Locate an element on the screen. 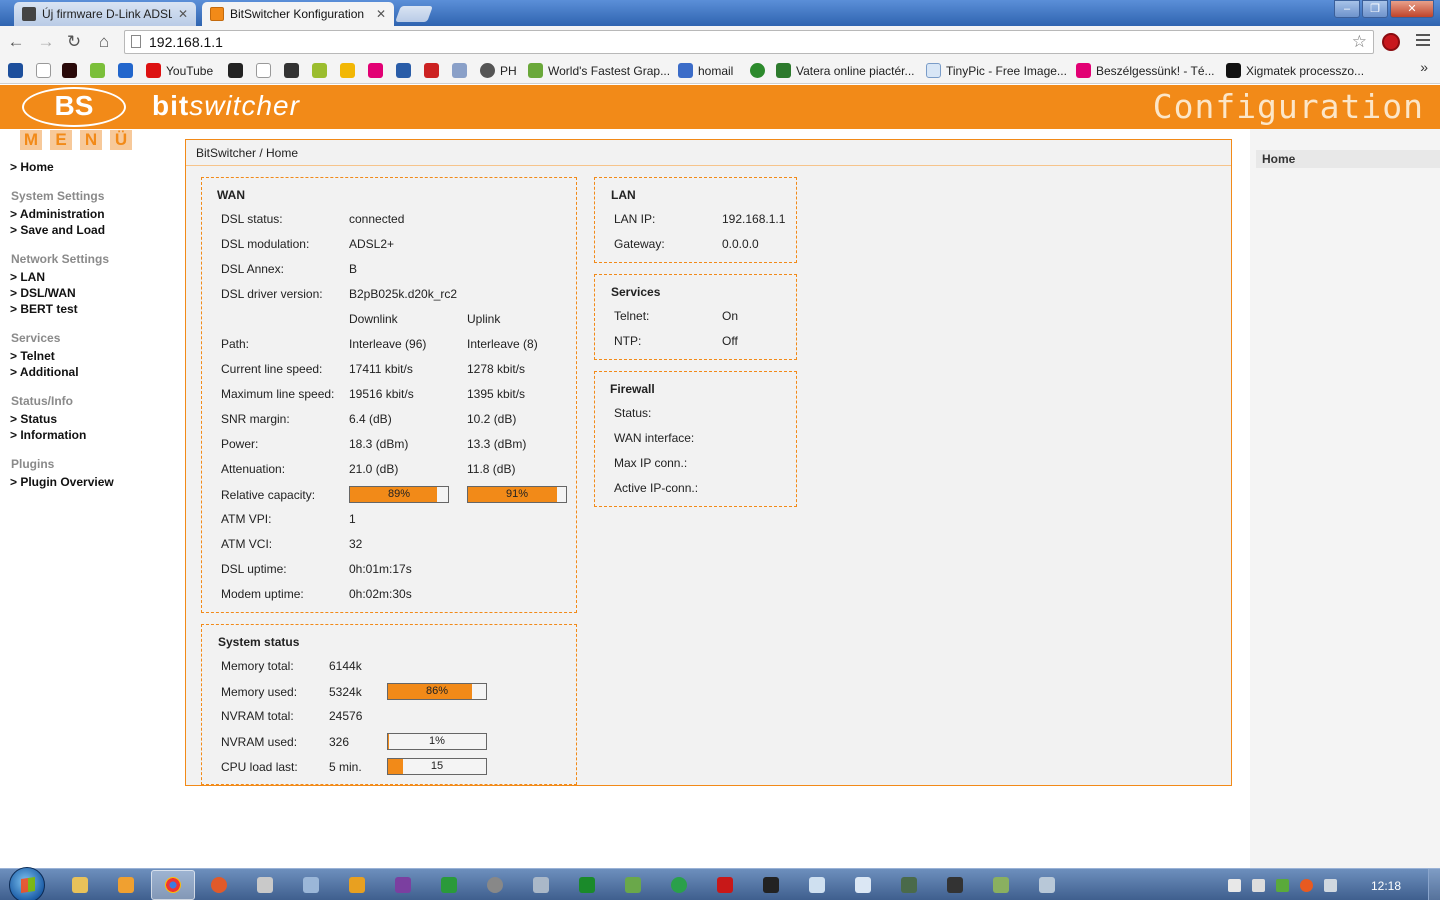  nav-home: > Home is located at coordinates (32, 167).